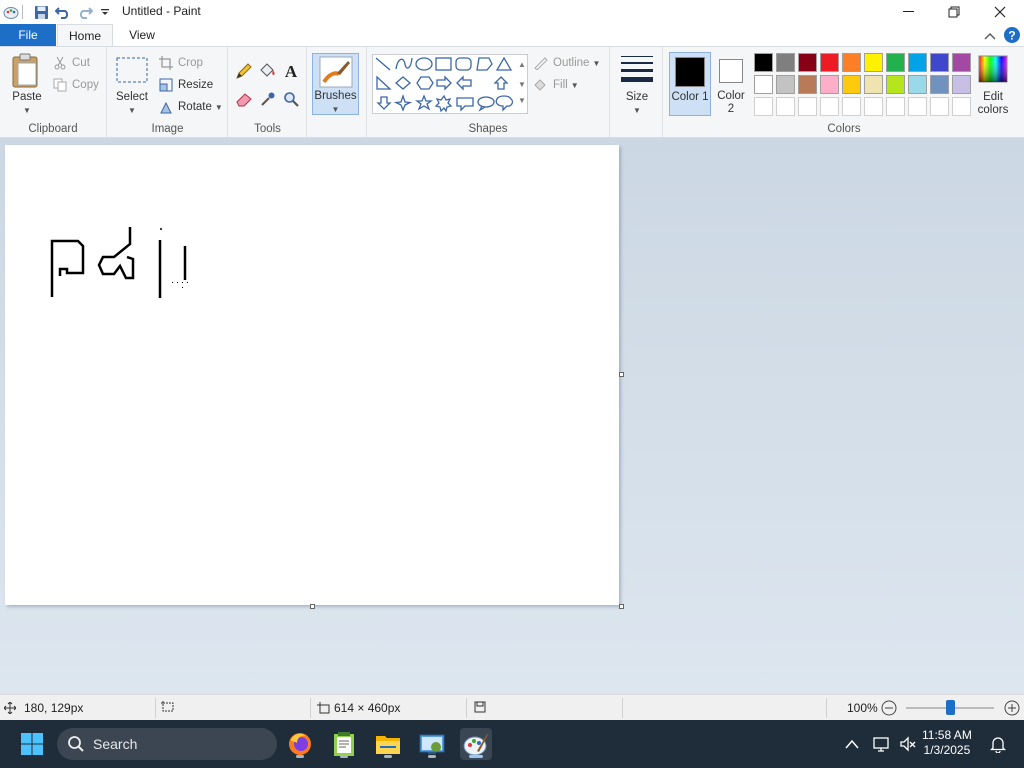  I want to click on redo-icon, so click(85, 12).